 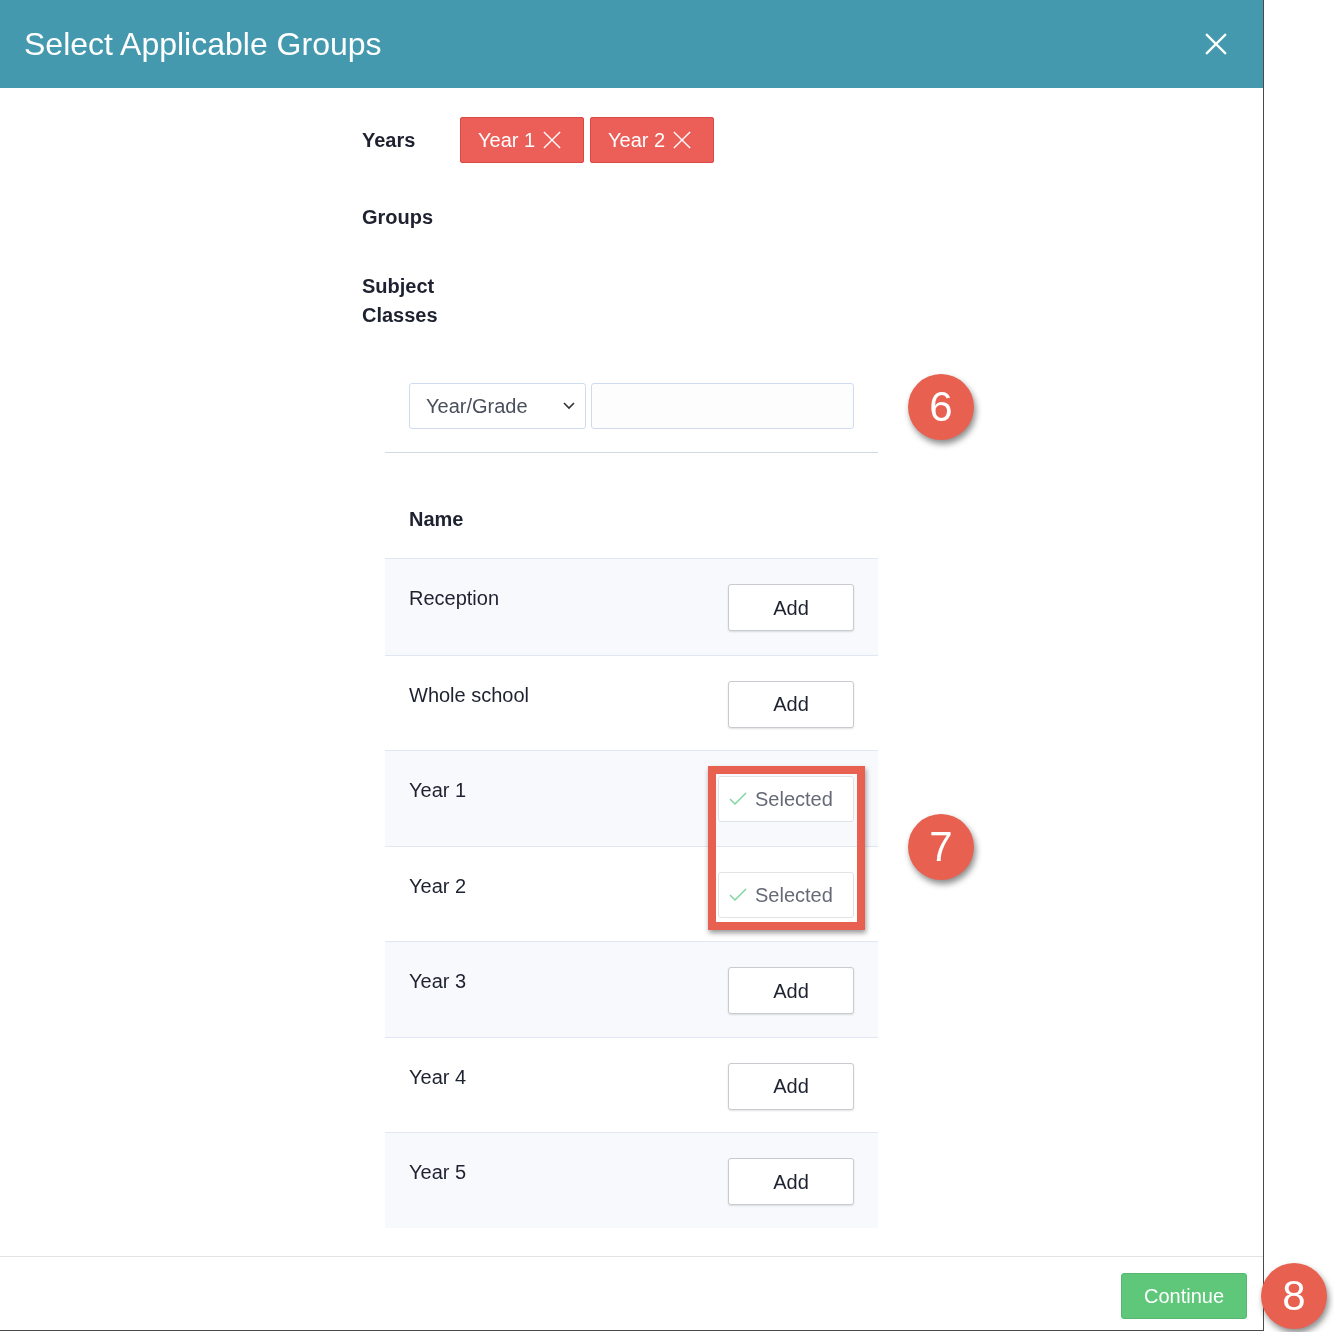 What do you see at coordinates (438, 1077) in the screenshot?
I see `table-cell-text: Year 4` at bounding box center [438, 1077].